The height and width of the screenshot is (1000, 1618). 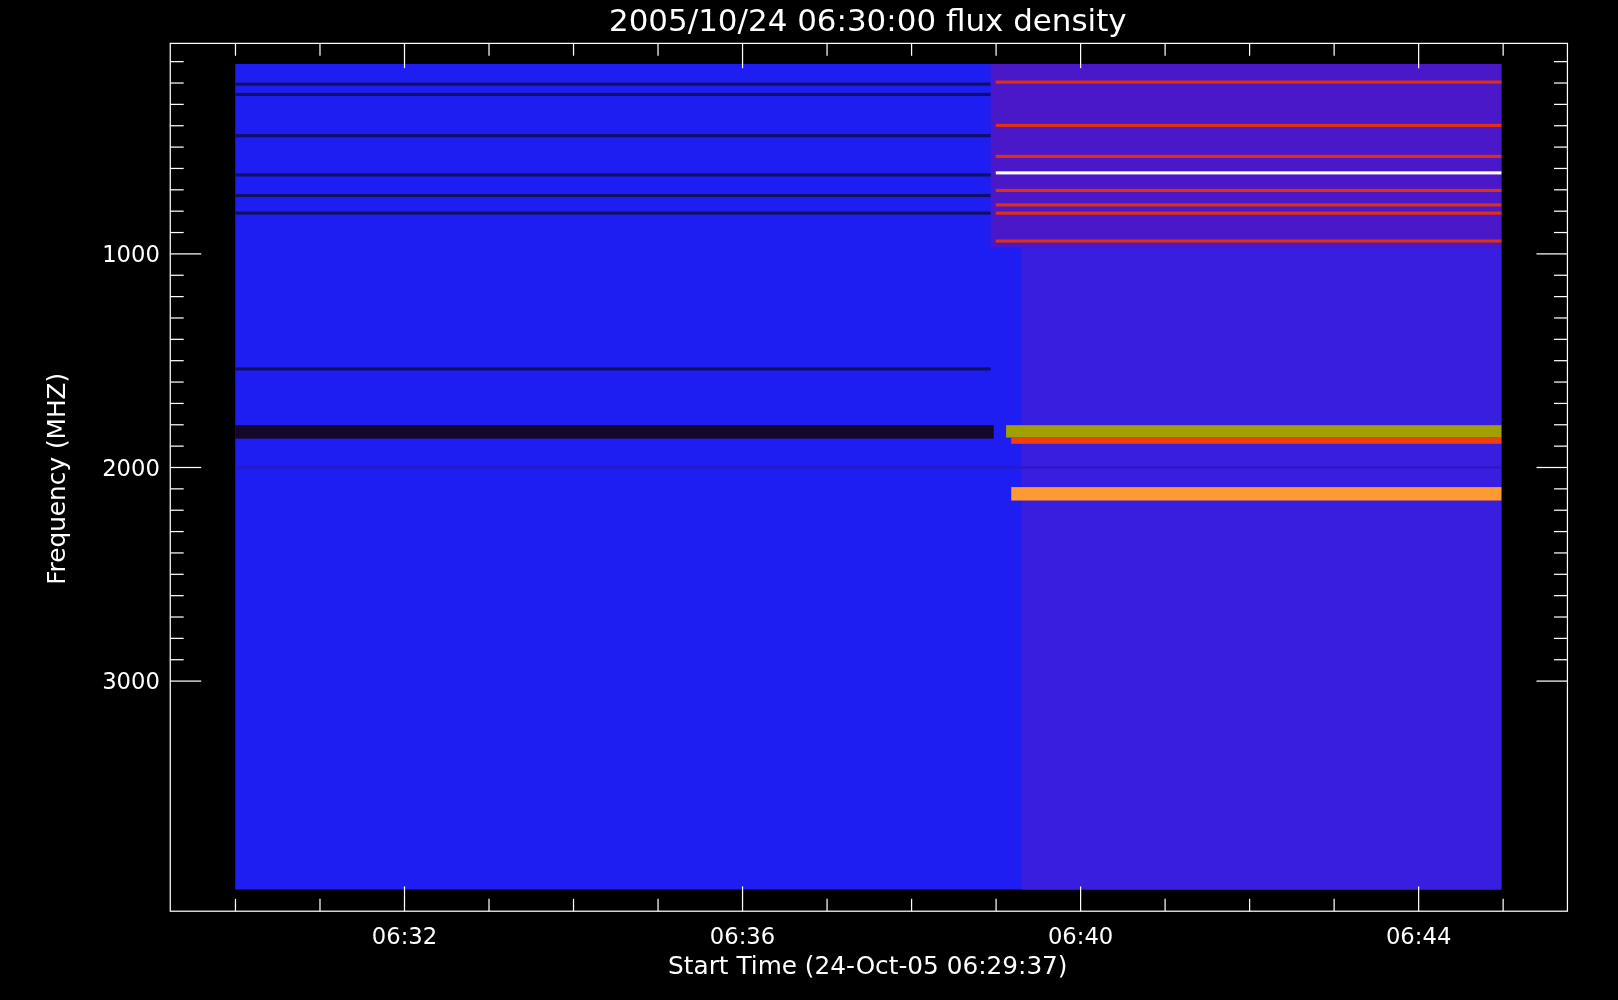 I want to click on axis-title: Frequency (MHZ), so click(x=56, y=478).